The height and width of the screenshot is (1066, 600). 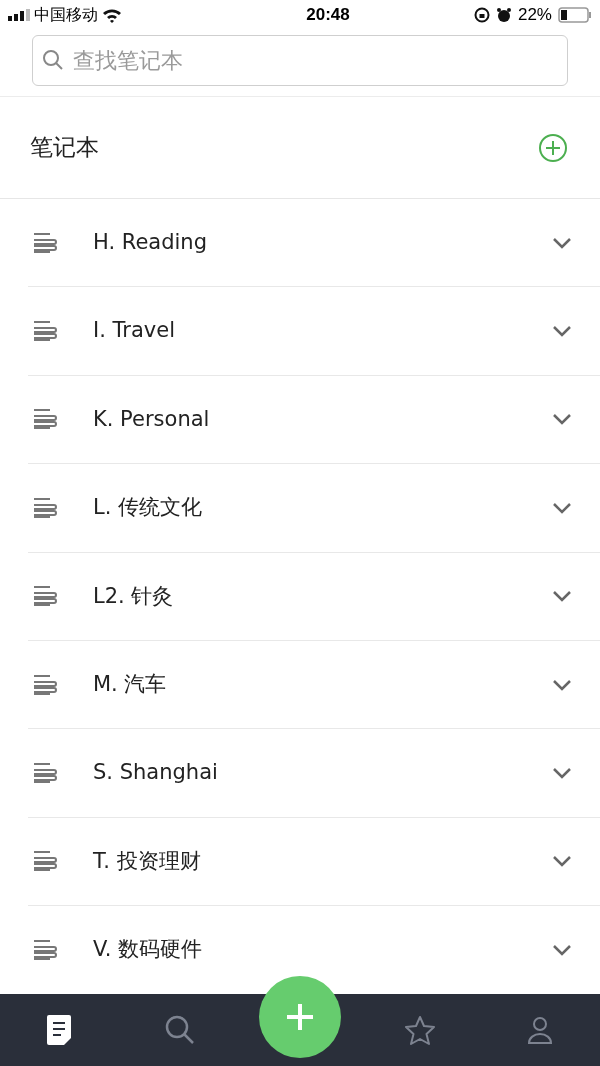 What do you see at coordinates (575, 15) in the screenshot?
I see `battery-icon` at bounding box center [575, 15].